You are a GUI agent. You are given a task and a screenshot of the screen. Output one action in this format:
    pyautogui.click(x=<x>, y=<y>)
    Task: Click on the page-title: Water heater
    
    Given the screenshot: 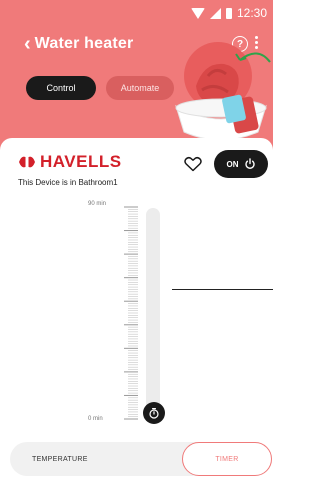 What is the action you would take?
    pyautogui.click(x=84, y=43)
    